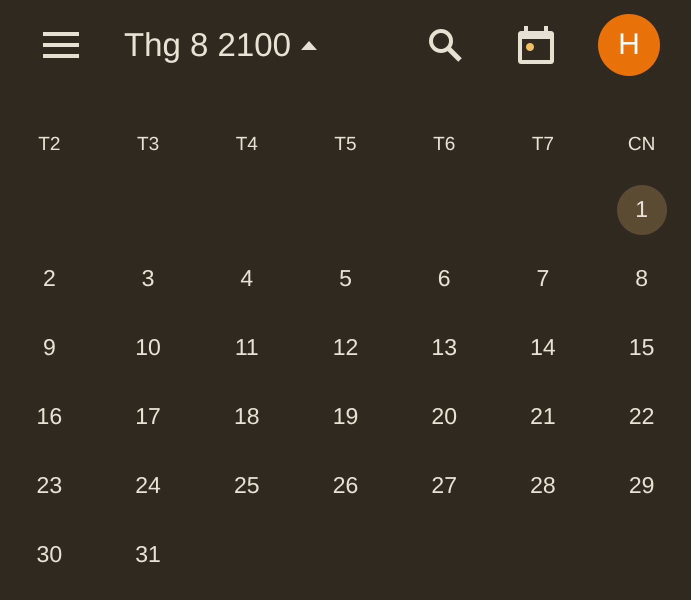 This screenshot has height=600, width=691. What do you see at coordinates (345, 485) in the screenshot?
I see `day-button: 26` at bounding box center [345, 485].